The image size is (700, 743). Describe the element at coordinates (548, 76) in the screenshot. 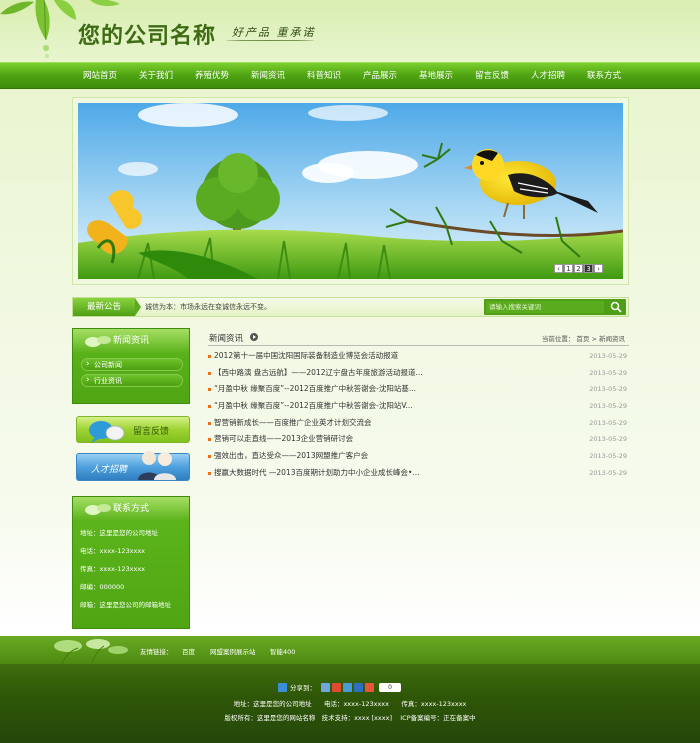

I see `nav-item-jobs: 人才招聘` at that location.